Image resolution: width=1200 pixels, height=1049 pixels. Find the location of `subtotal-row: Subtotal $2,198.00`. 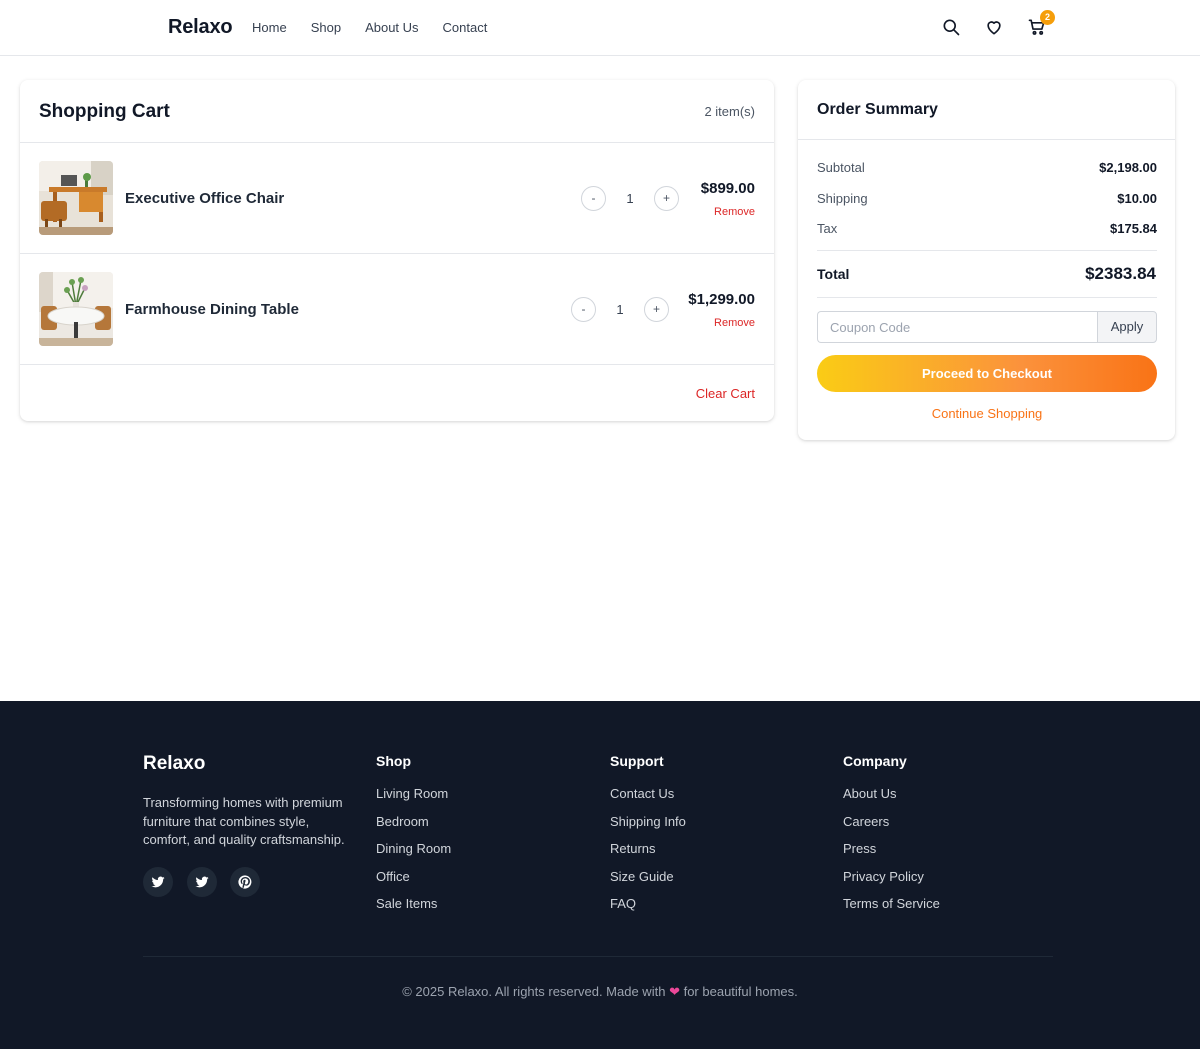

subtotal-row: Subtotal $2,198.00 is located at coordinates (987, 167).